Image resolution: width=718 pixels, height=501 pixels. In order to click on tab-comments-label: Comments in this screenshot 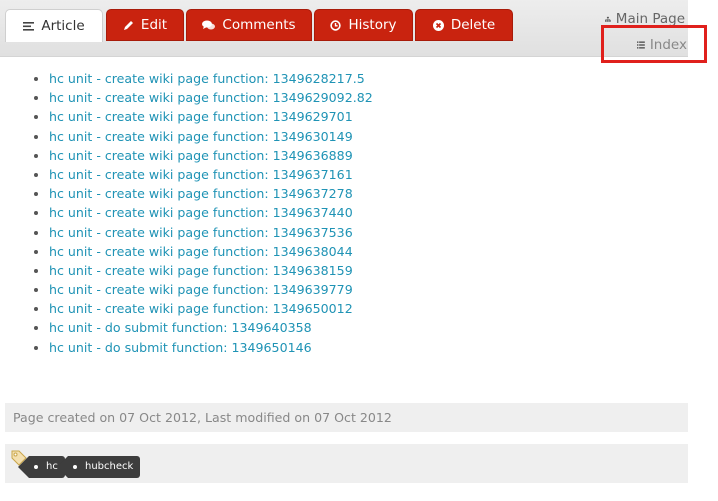, I will do `click(259, 25)`.